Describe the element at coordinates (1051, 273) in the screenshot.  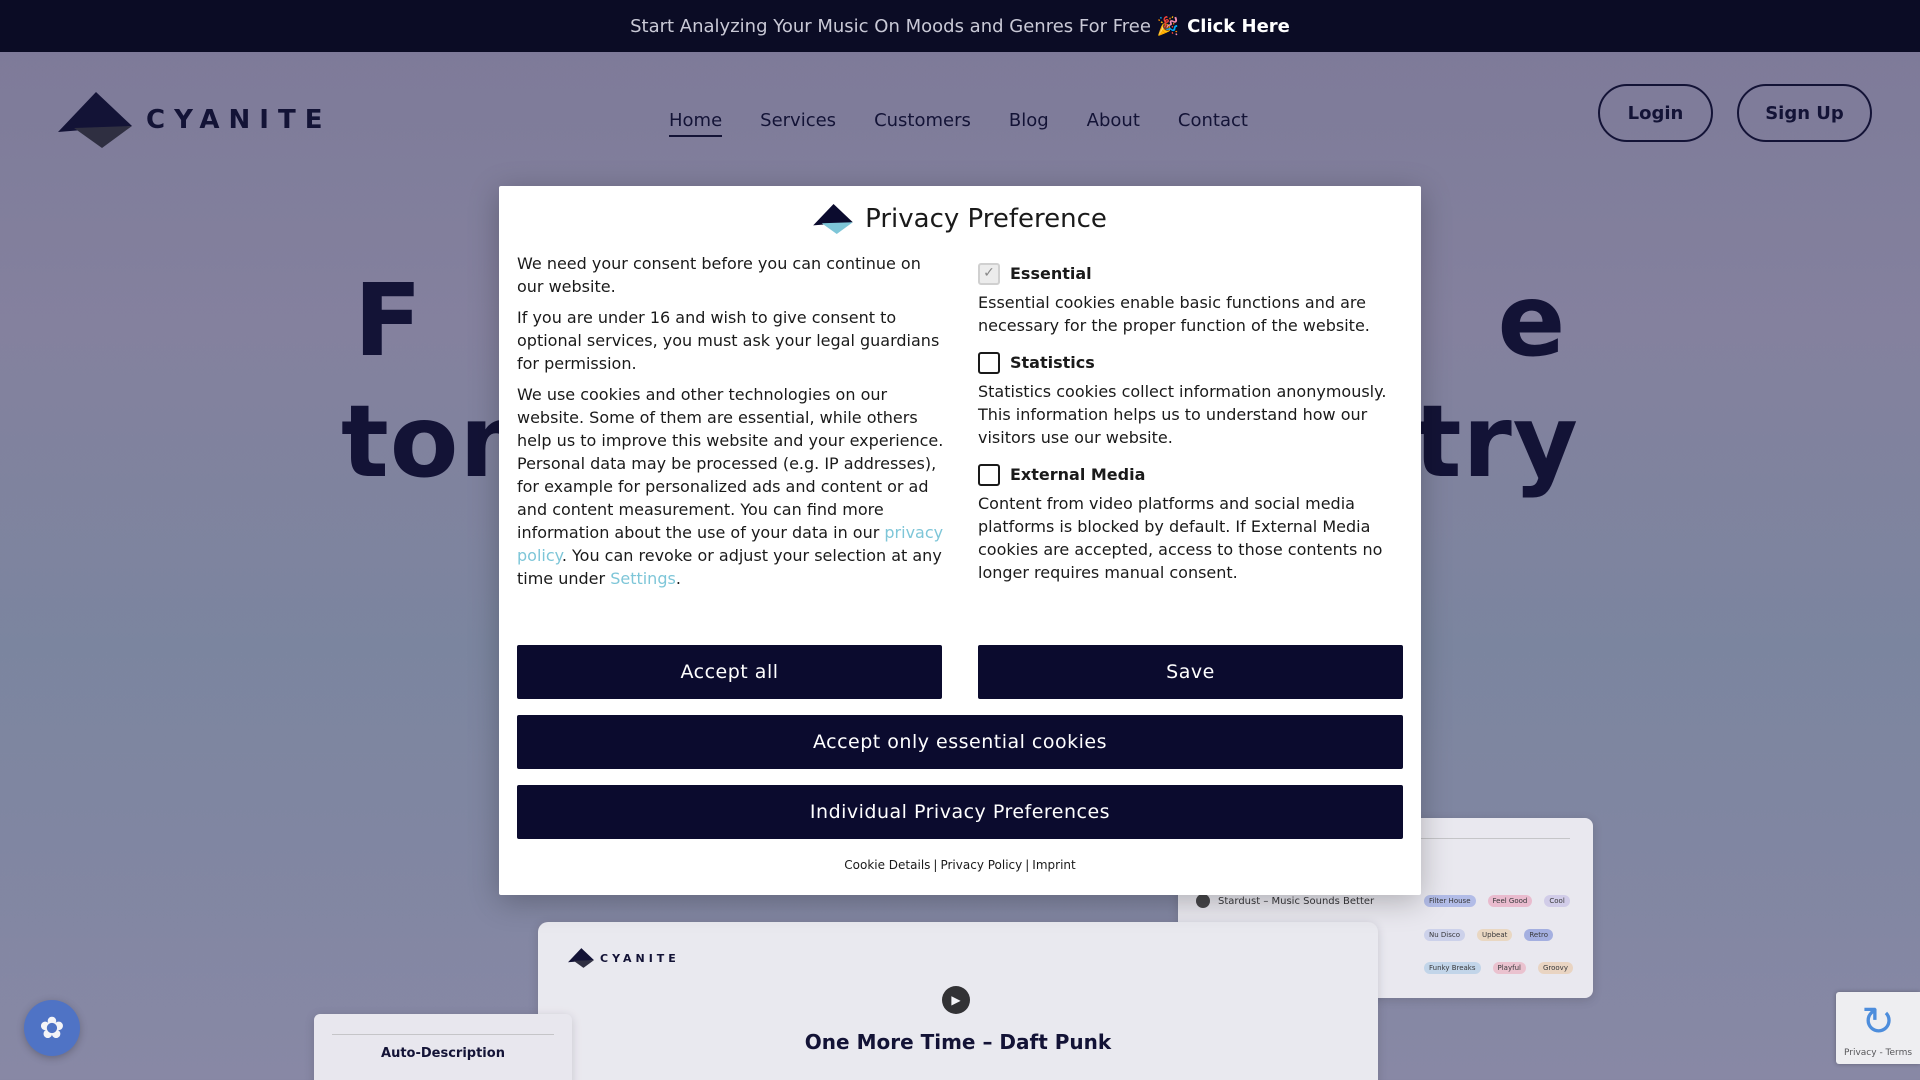
I see `option-label: Essential` at that location.